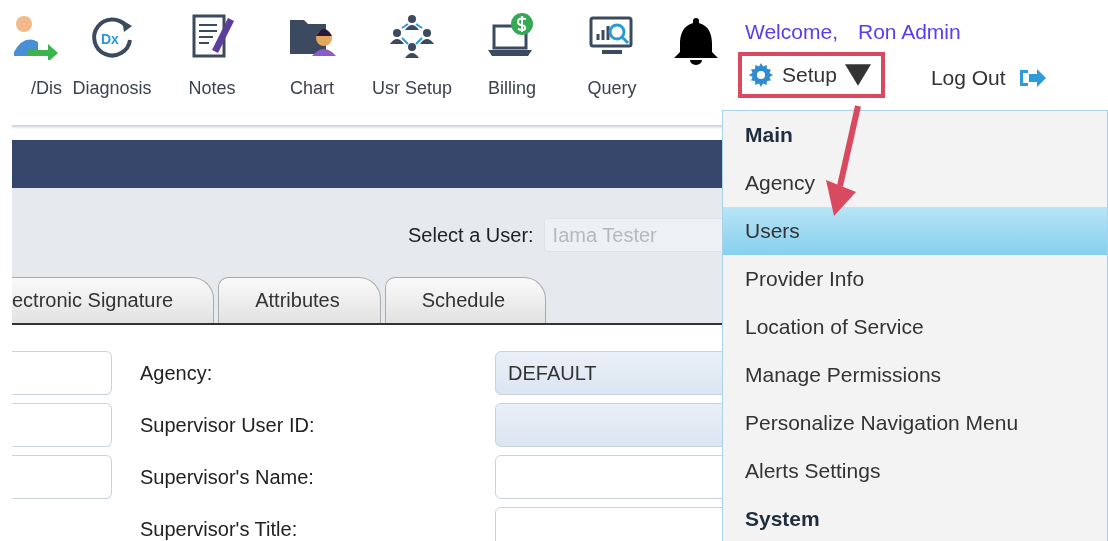  Describe the element at coordinates (1031, 78) in the screenshot. I see `logout-icon` at that location.